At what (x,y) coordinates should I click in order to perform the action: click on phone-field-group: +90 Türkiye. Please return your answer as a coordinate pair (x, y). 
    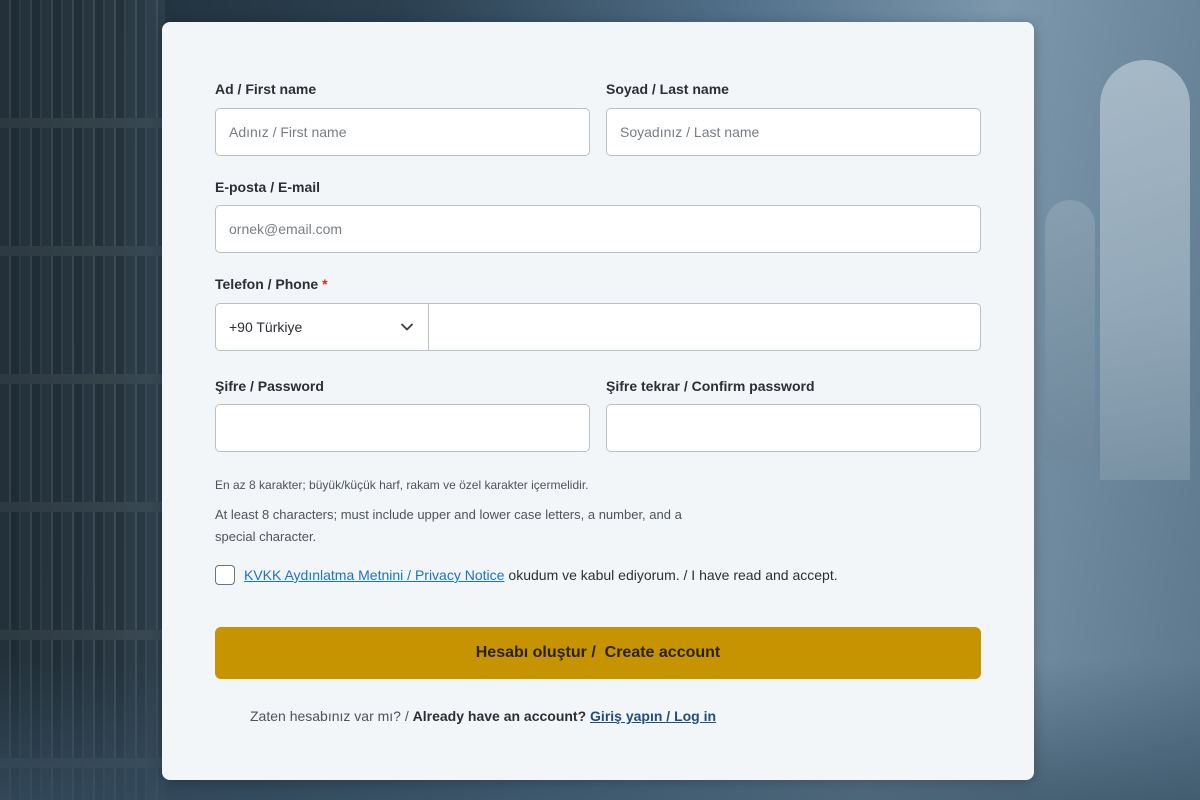
    Looking at the image, I should click on (598, 327).